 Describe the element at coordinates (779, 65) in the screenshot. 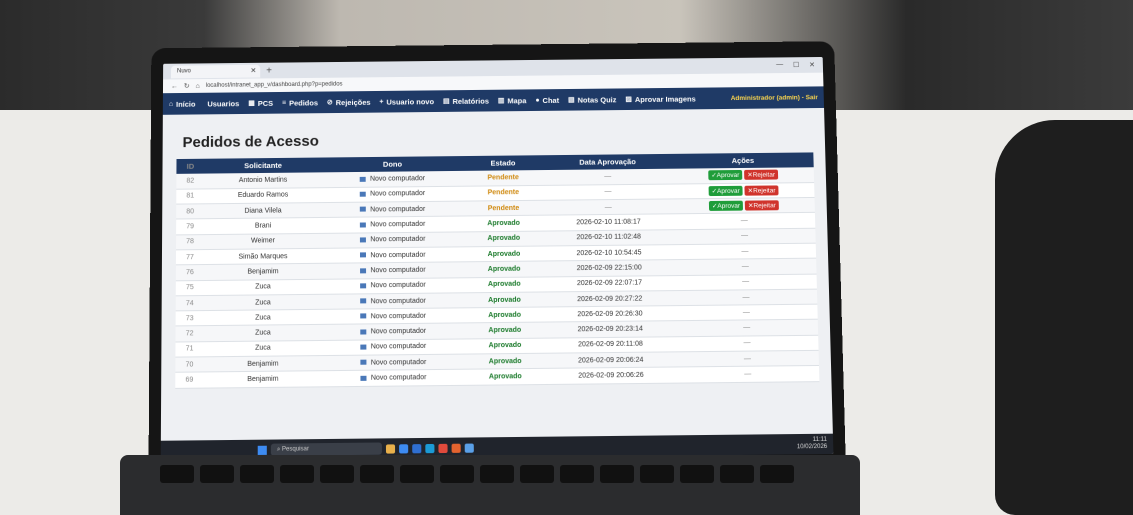

I see `minimize-icon: —` at that location.